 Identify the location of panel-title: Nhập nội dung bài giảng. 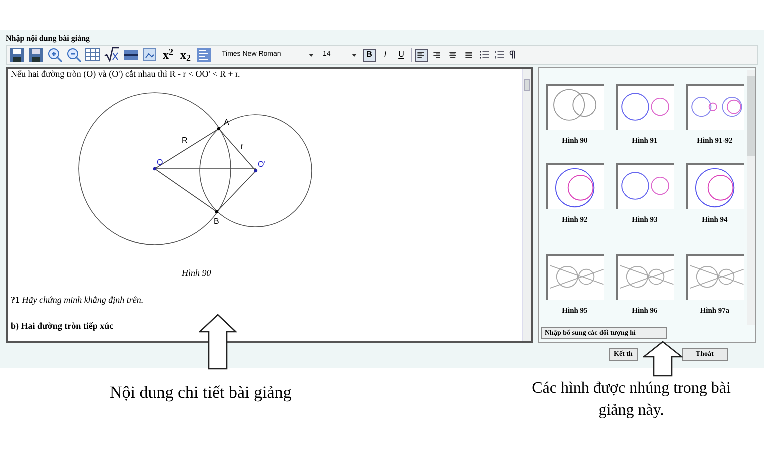
(49, 38).